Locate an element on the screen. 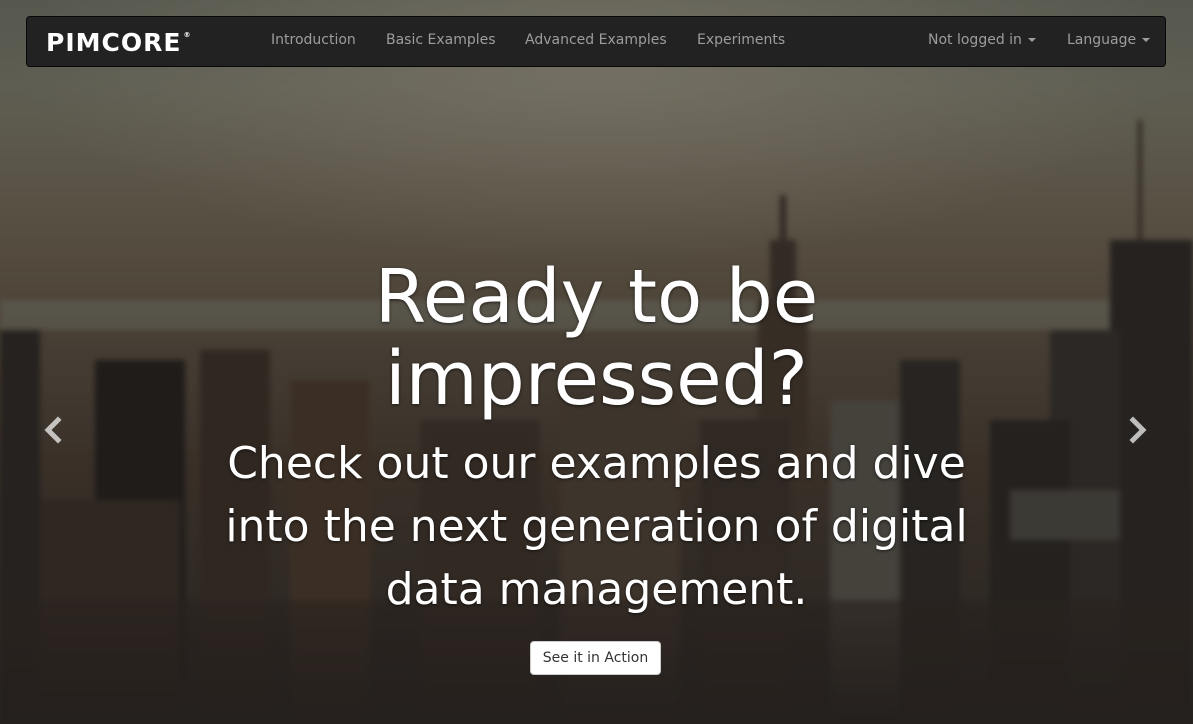 Image resolution: width=1193 pixels, height=724 pixels. brand-name: PIMCORE is located at coordinates (114, 42).